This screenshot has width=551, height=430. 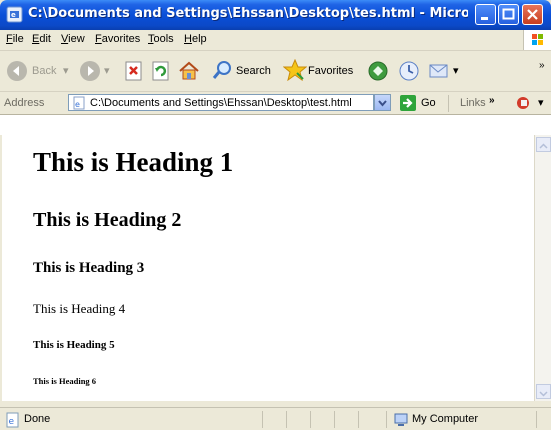 I want to click on windows-logo, so click(x=537, y=40).